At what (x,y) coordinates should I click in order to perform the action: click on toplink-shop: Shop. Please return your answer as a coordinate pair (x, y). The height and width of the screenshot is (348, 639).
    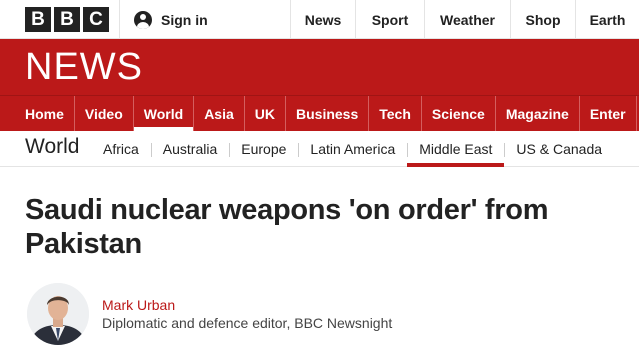
    Looking at the image, I should click on (542, 19).